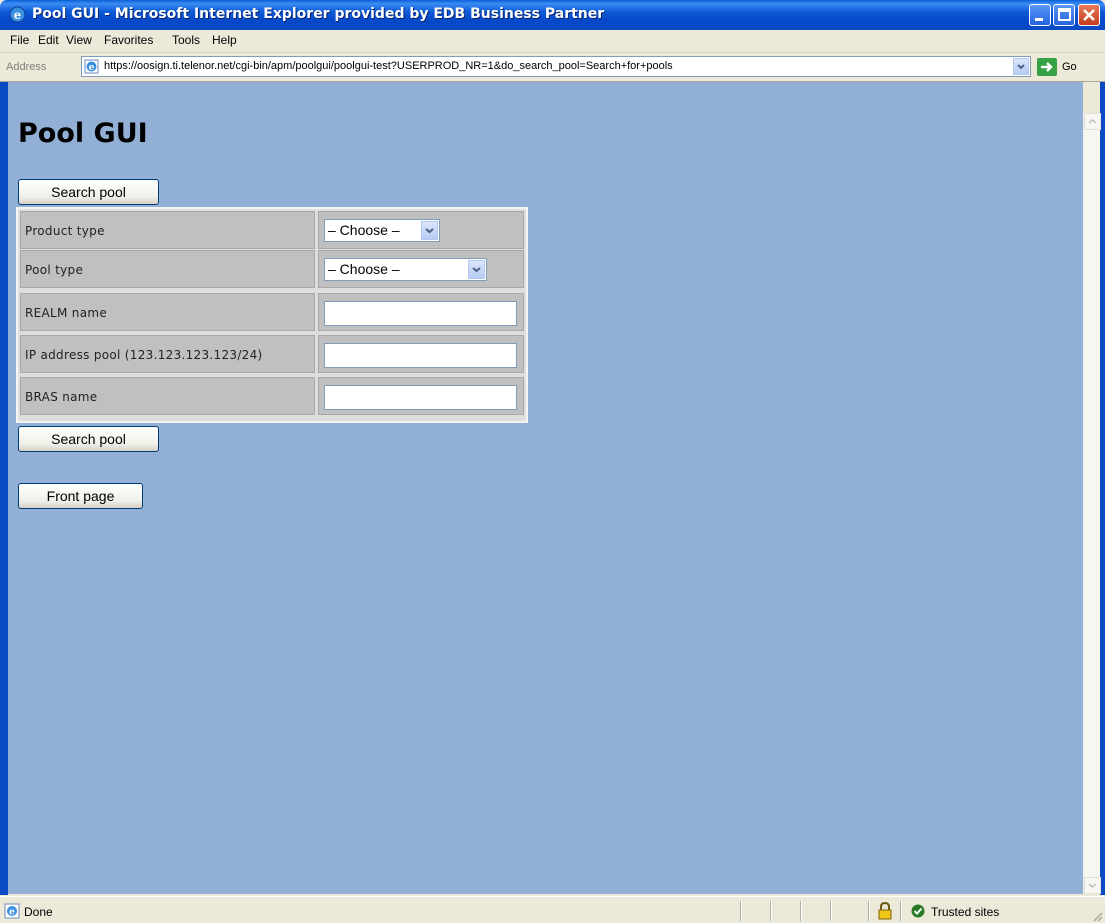 This screenshot has height=923, width=1105. What do you see at coordinates (552, 909) in the screenshot?
I see `status-bar: e Done Trusted sites` at bounding box center [552, 909].